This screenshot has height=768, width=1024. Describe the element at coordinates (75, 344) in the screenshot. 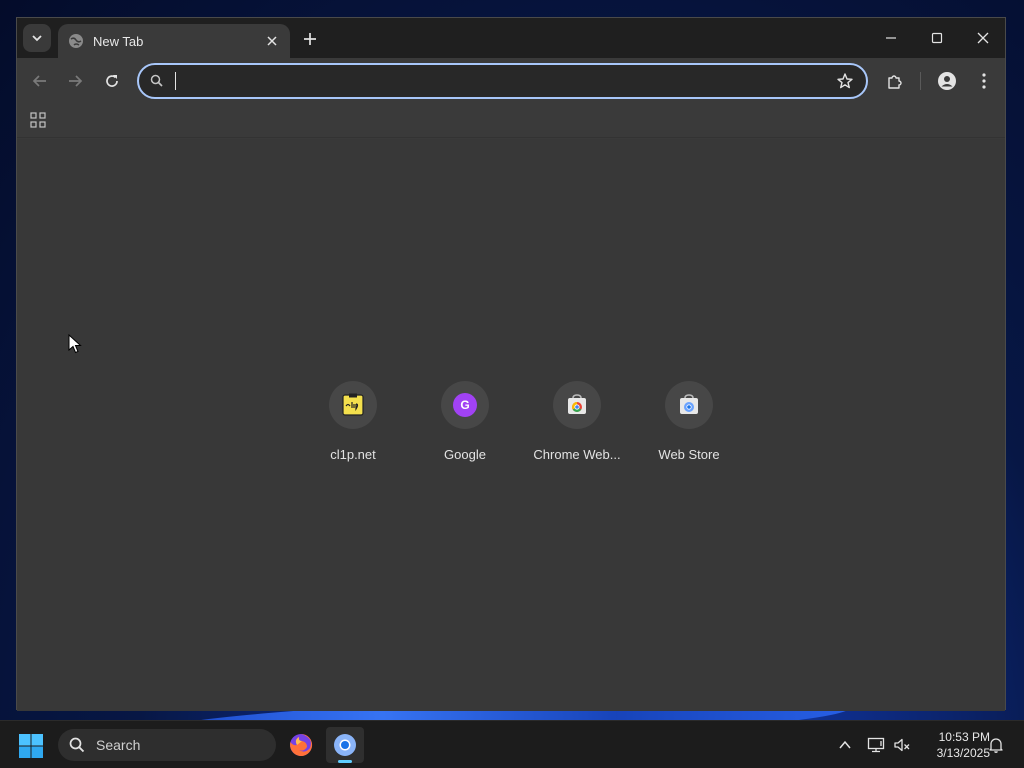

I see `mouse-cursor-icon` at that location.